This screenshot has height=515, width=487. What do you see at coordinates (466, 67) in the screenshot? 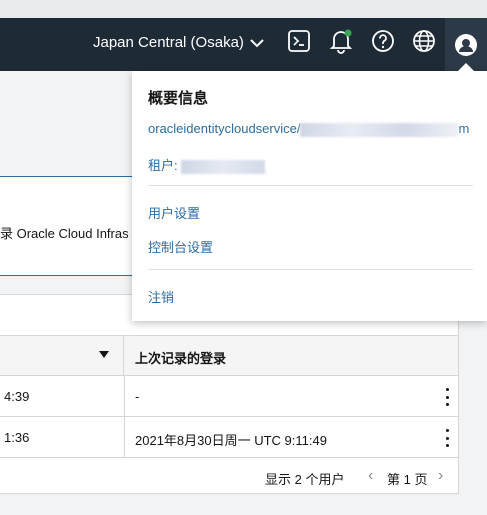
I see `dropdown-caret` at bounding box center [466, 67].